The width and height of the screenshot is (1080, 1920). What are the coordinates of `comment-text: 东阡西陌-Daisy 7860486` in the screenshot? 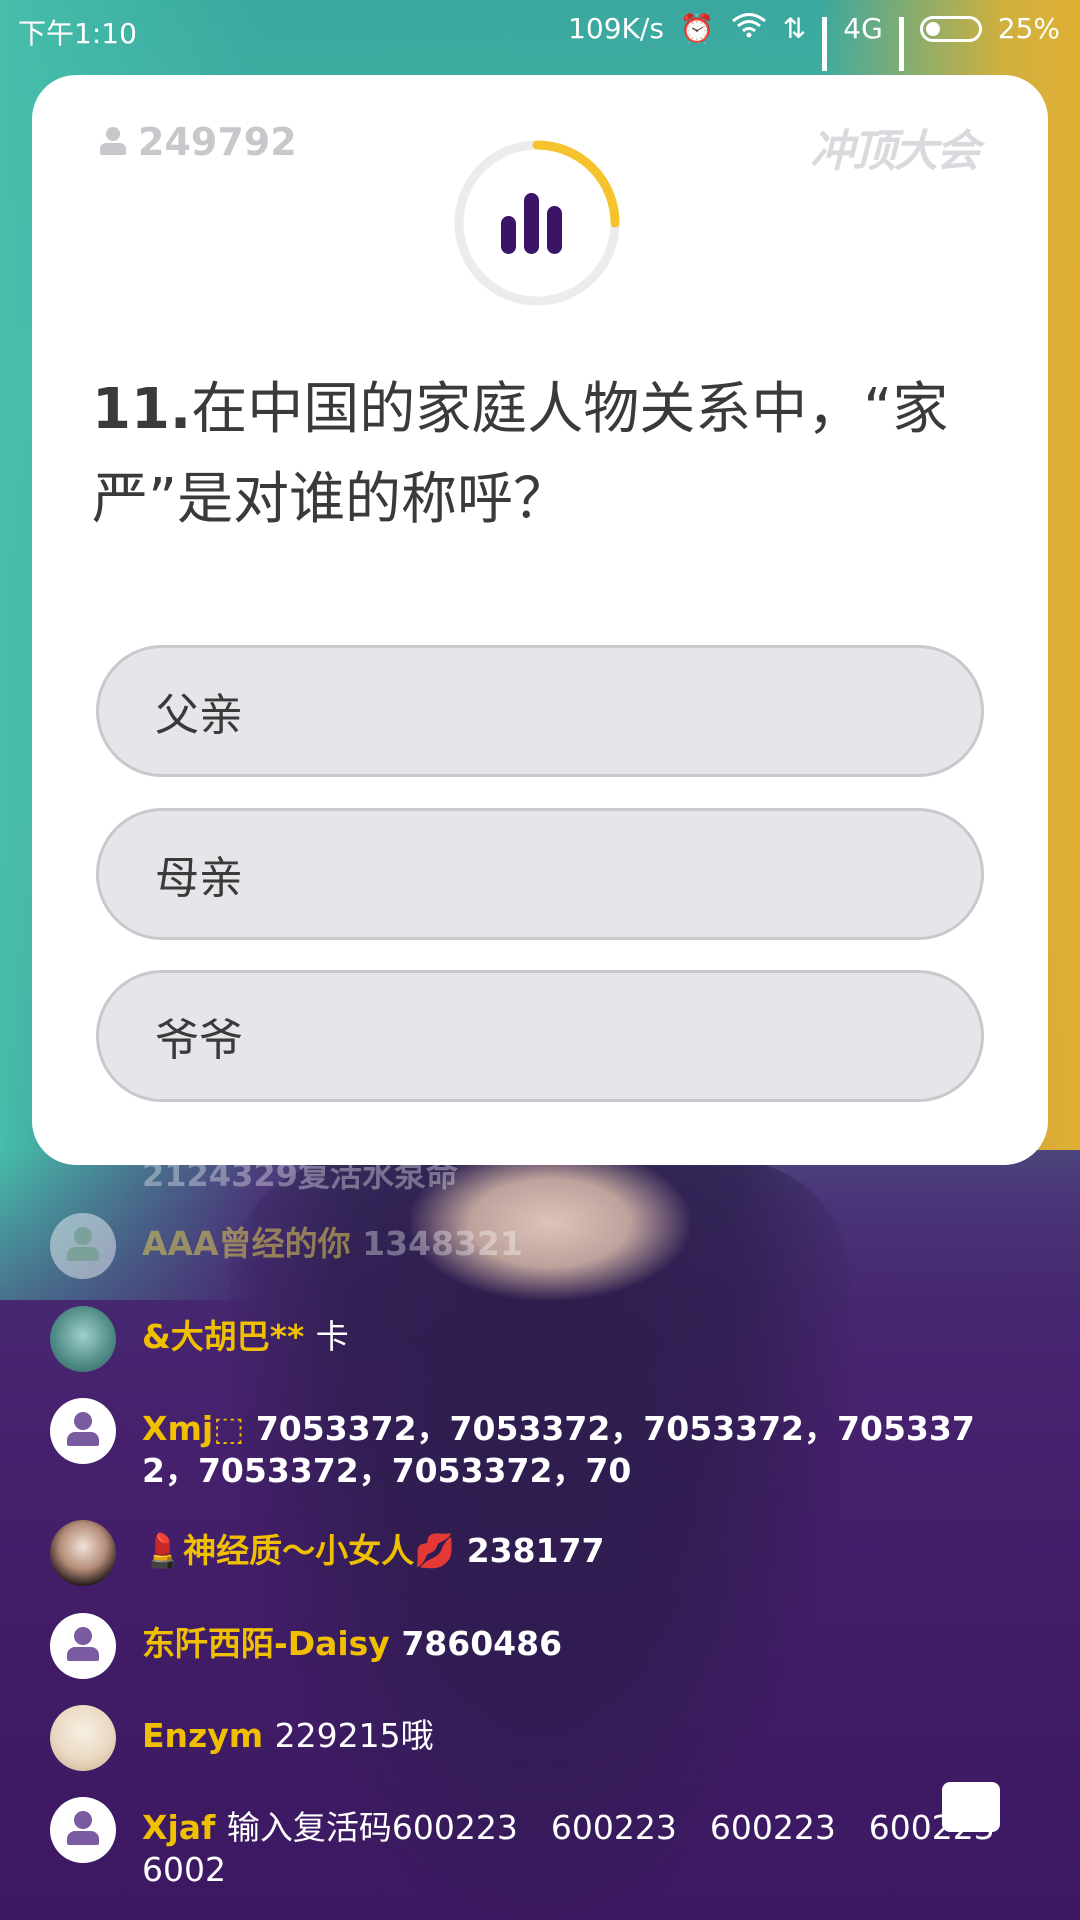 It's located at (352, 1639).